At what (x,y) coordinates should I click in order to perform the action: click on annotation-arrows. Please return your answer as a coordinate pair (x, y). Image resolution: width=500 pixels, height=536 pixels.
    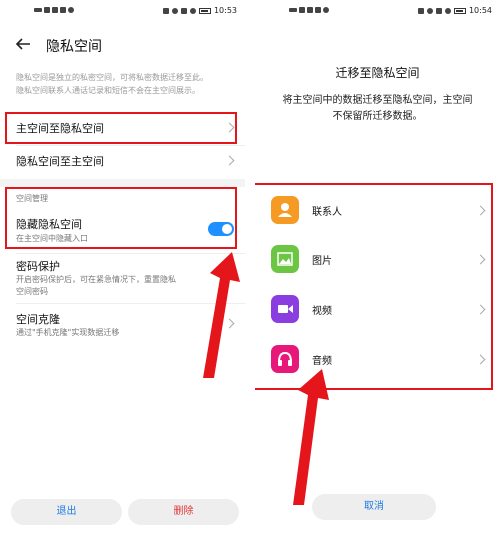
    Looking at the image, I should click on (266, 378).